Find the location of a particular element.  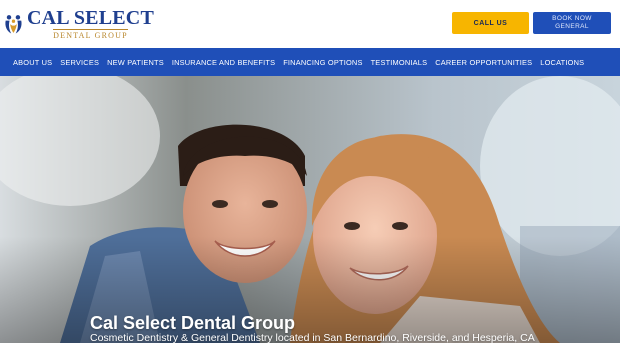

logo-subtitle: DENTAL GROUP is located at coordinates (90, 34).